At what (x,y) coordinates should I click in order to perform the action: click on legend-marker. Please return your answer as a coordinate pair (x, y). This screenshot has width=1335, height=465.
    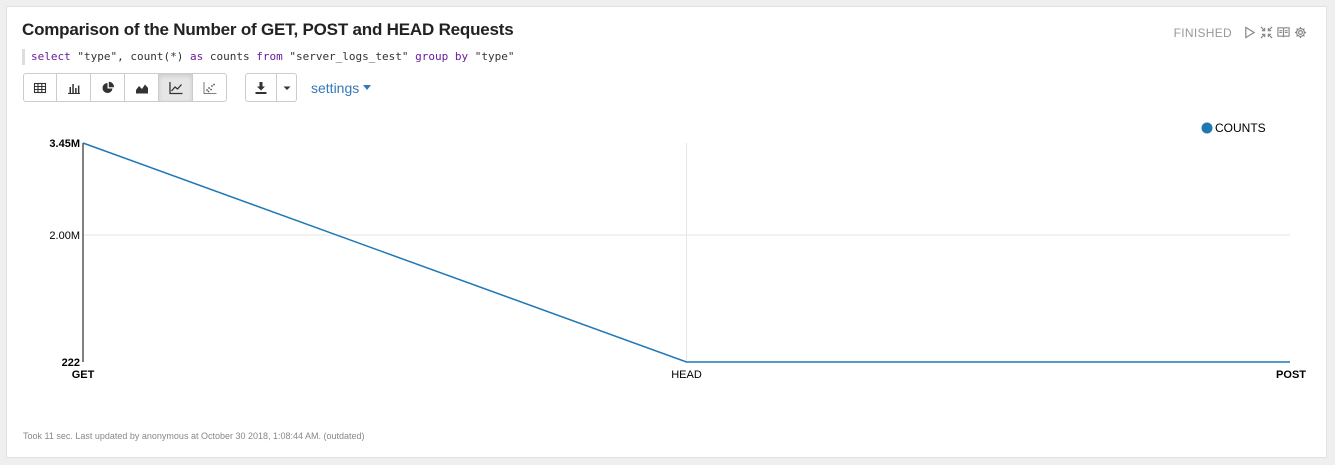
    Looking at the image, I should click on (1207, 128).